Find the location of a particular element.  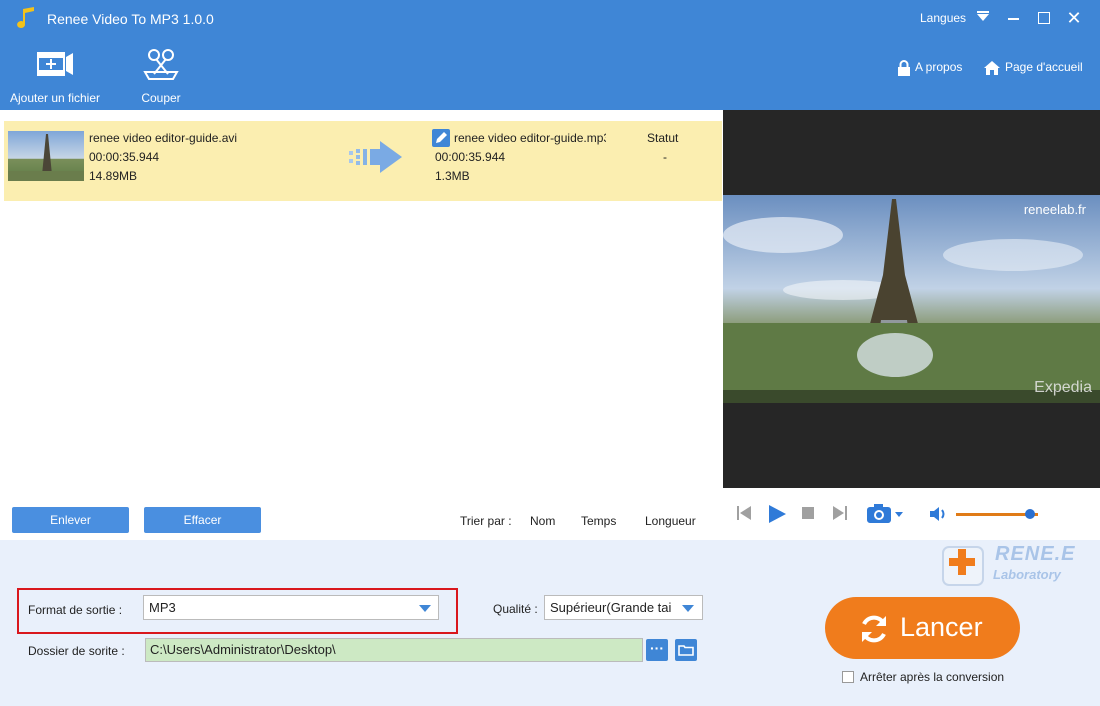

output-duration: 00:00:35.944 is located at coordinates (470, 157).